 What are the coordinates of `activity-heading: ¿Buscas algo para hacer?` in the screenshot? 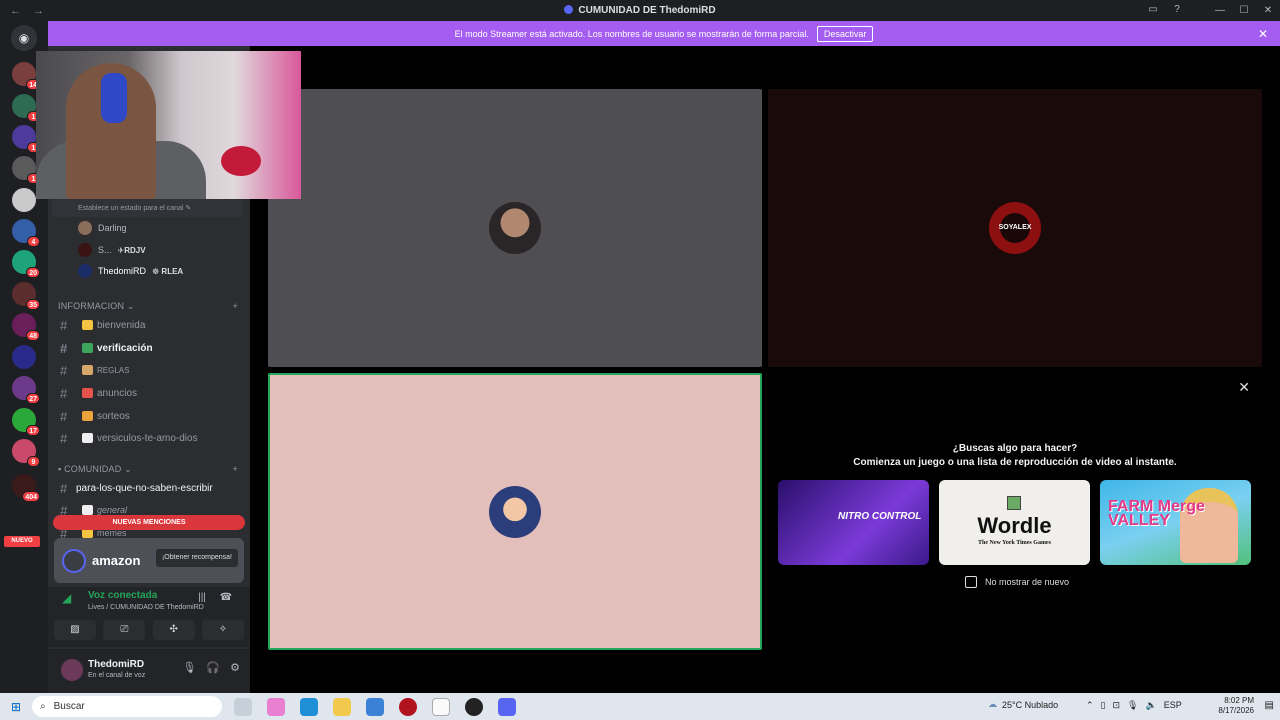 It's located at (1015, 448).